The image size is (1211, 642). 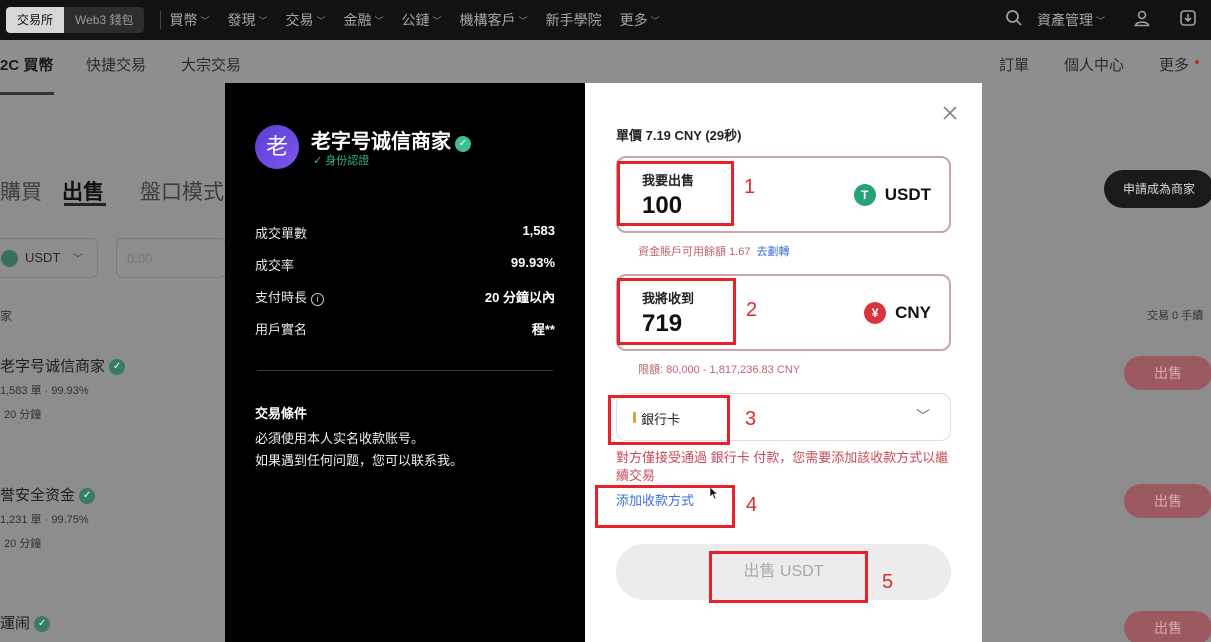 What do you see at coordinates (752, 505) in the screenshot?
I see `annotation-number: 4` at bounding box center [752, 505].